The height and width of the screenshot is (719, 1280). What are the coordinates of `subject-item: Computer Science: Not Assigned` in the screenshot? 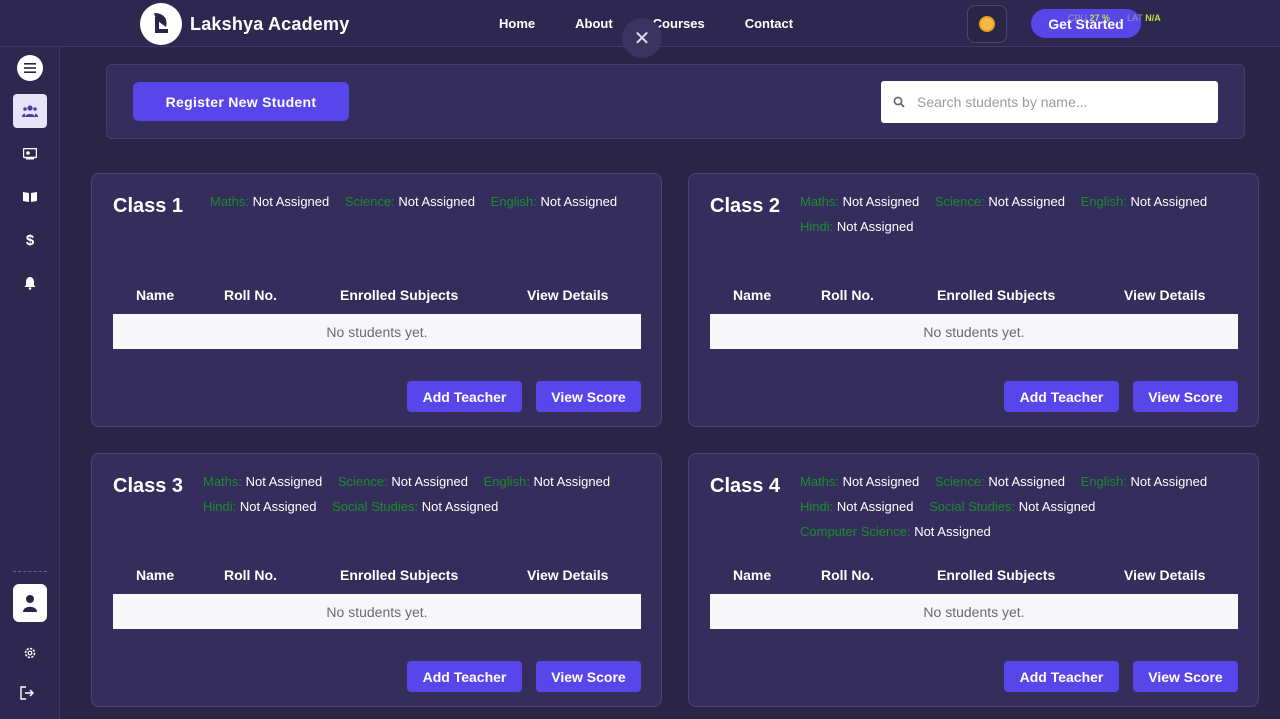 It's located at (895, 531).